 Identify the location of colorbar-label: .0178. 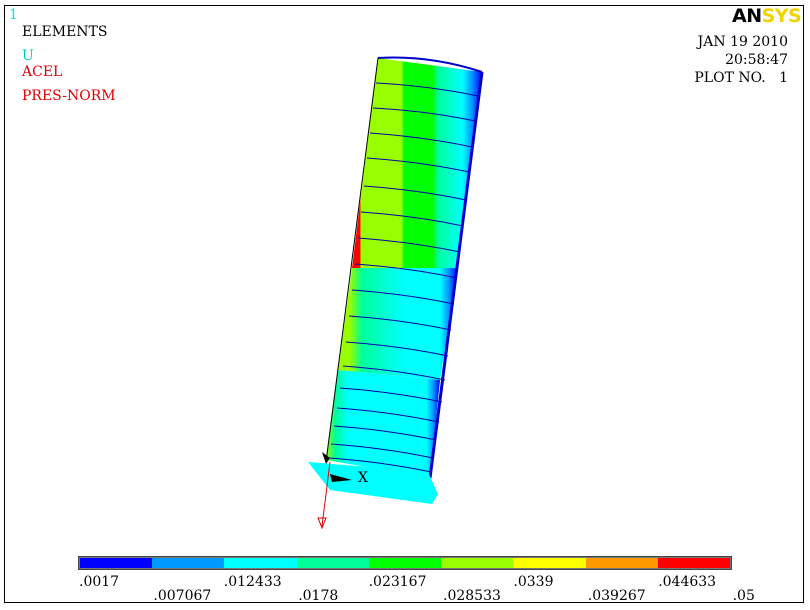
(318, 596).